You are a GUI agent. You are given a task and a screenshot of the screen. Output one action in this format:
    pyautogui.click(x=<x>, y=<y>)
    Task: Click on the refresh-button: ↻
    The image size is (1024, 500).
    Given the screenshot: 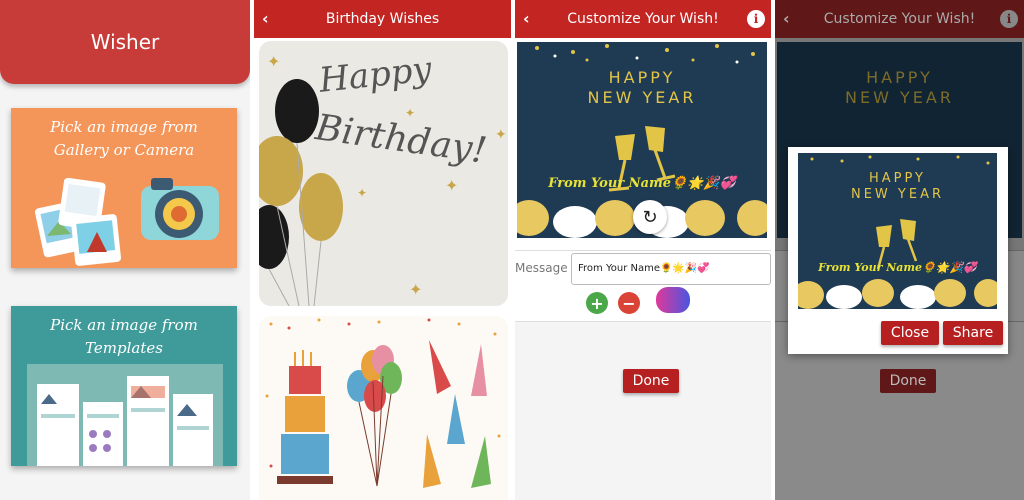 What is the action you would take?
    pyautogui.click(x=650, y=217)
    